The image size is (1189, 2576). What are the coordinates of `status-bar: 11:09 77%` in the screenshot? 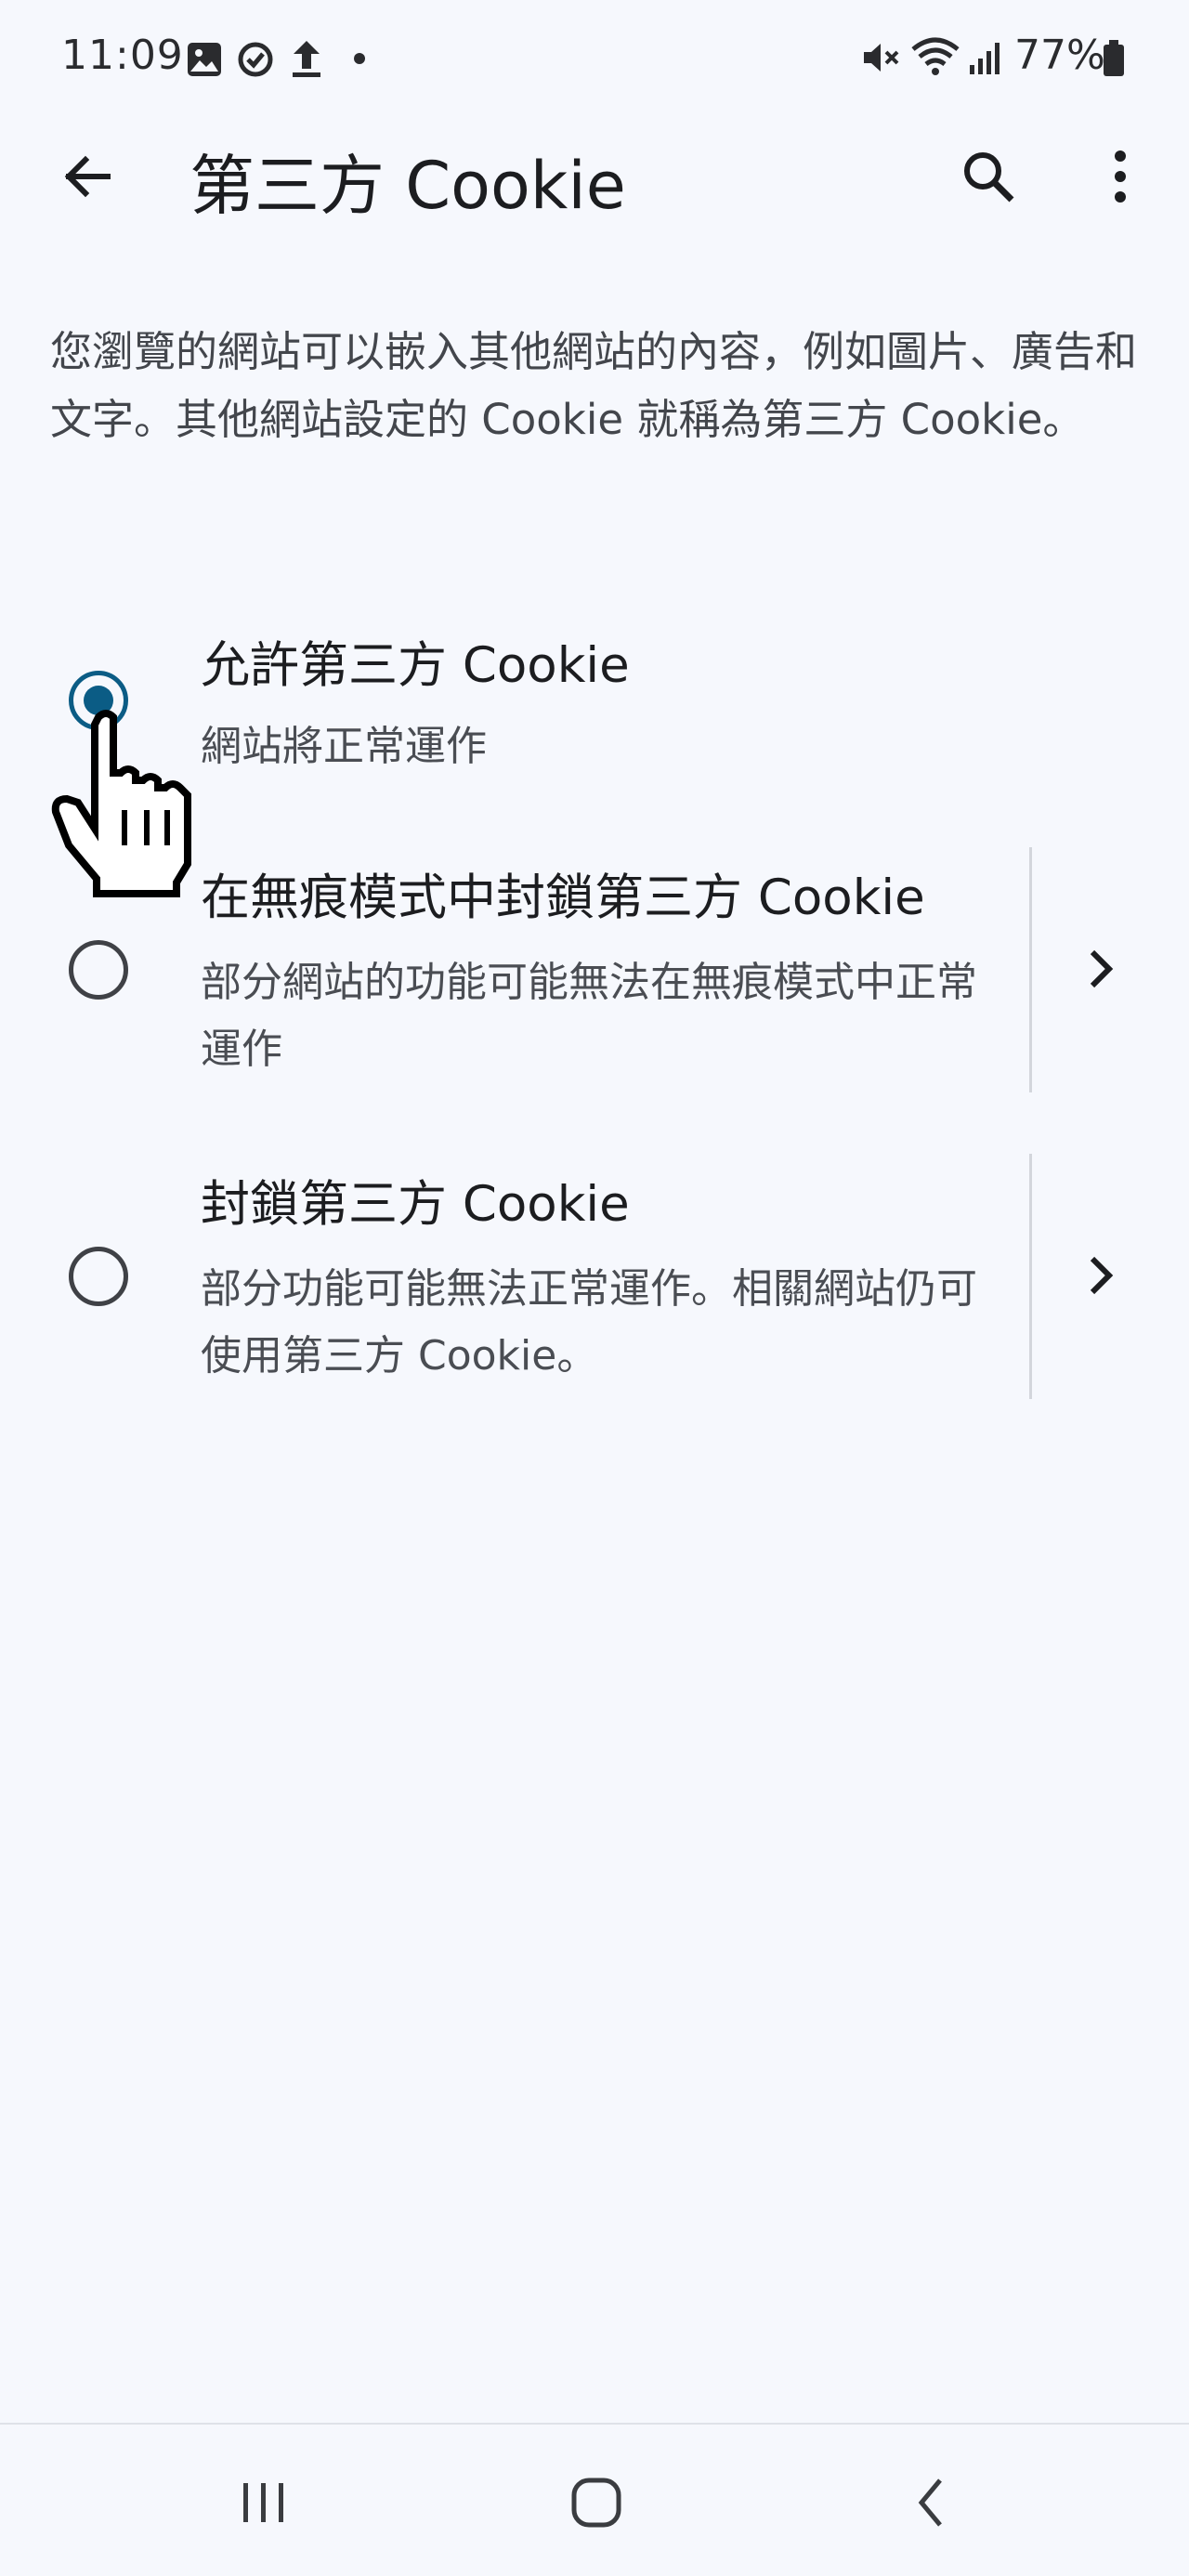 It's located at (594, 60).